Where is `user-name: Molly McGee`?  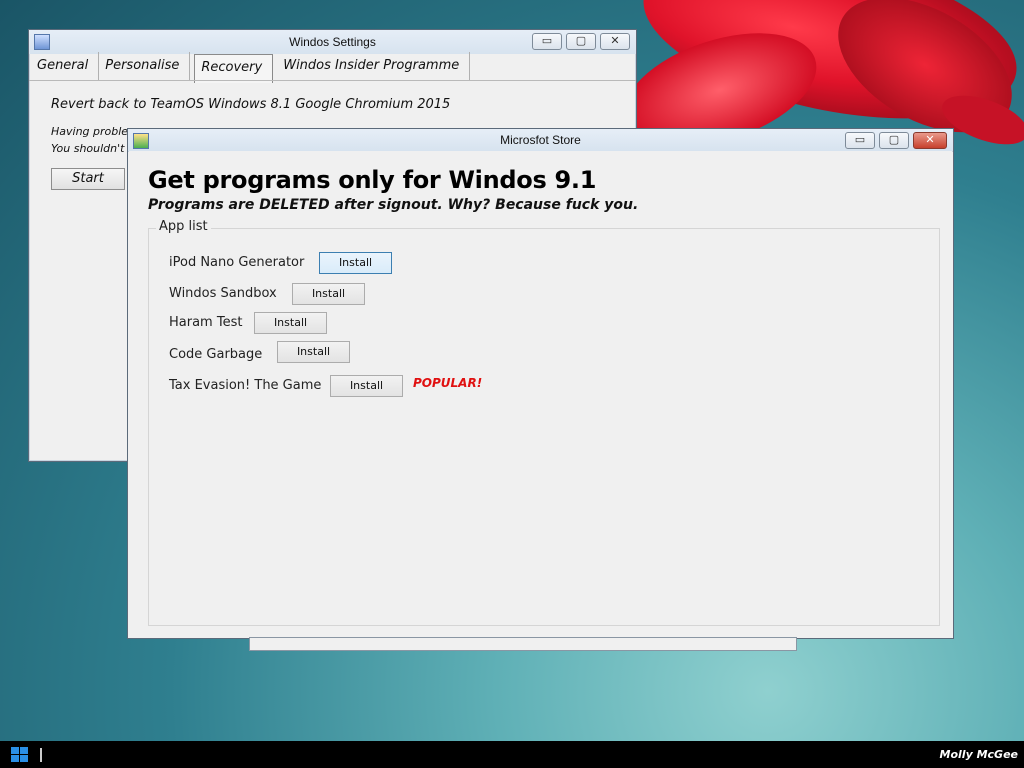 user-name: Molly McGee is located at coordinates (979, 754).